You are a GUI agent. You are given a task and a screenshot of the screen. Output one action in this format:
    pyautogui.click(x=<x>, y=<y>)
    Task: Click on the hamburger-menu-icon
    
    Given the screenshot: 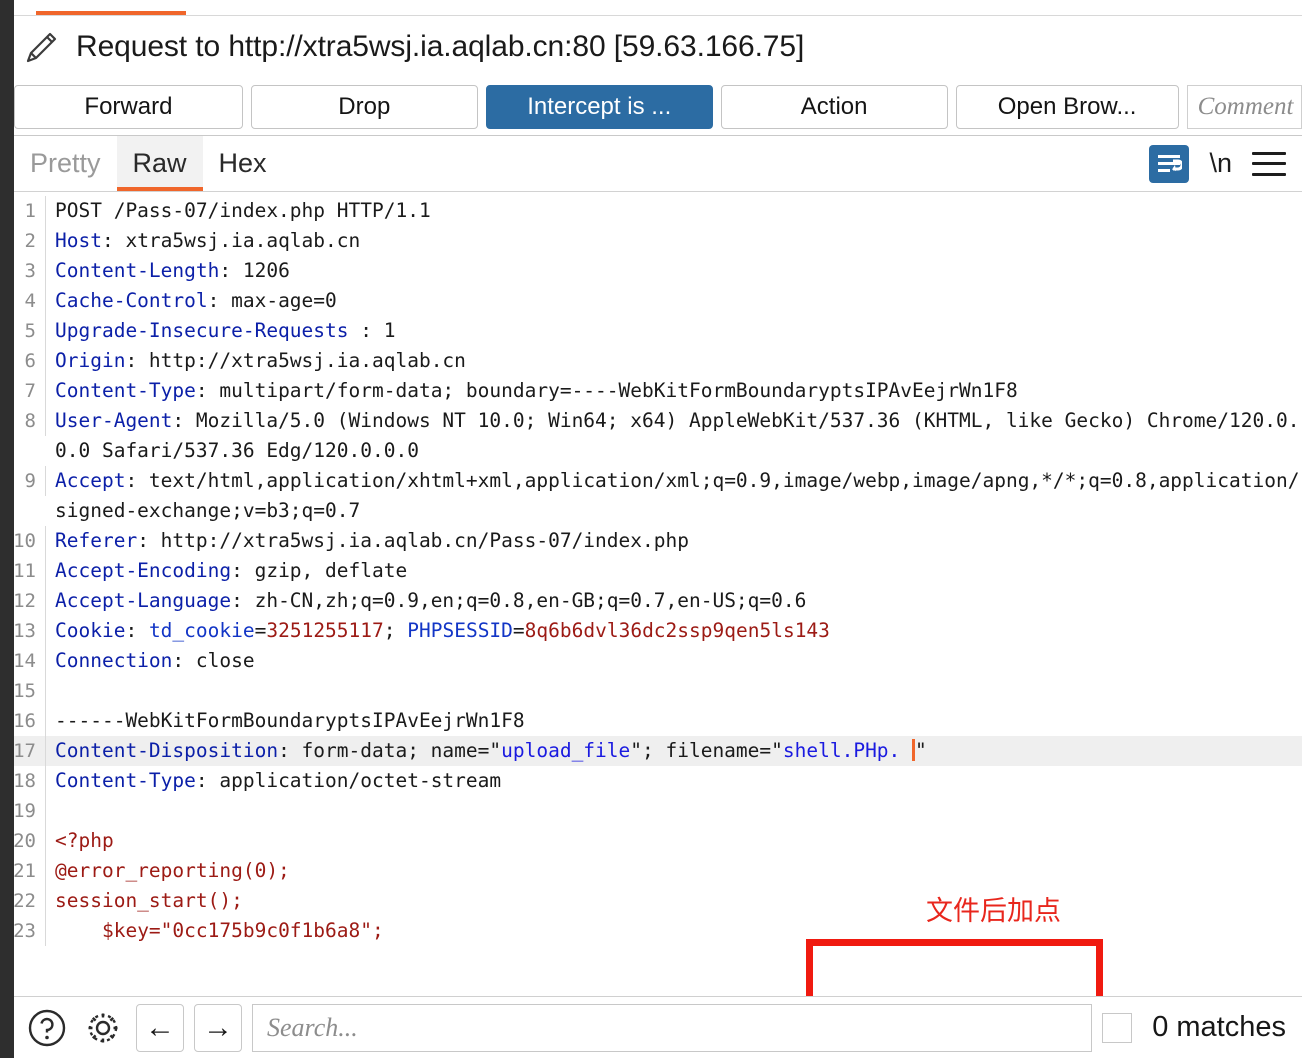 What is the action you would take?
    pyautogui.click(x=1269, y=164)
    